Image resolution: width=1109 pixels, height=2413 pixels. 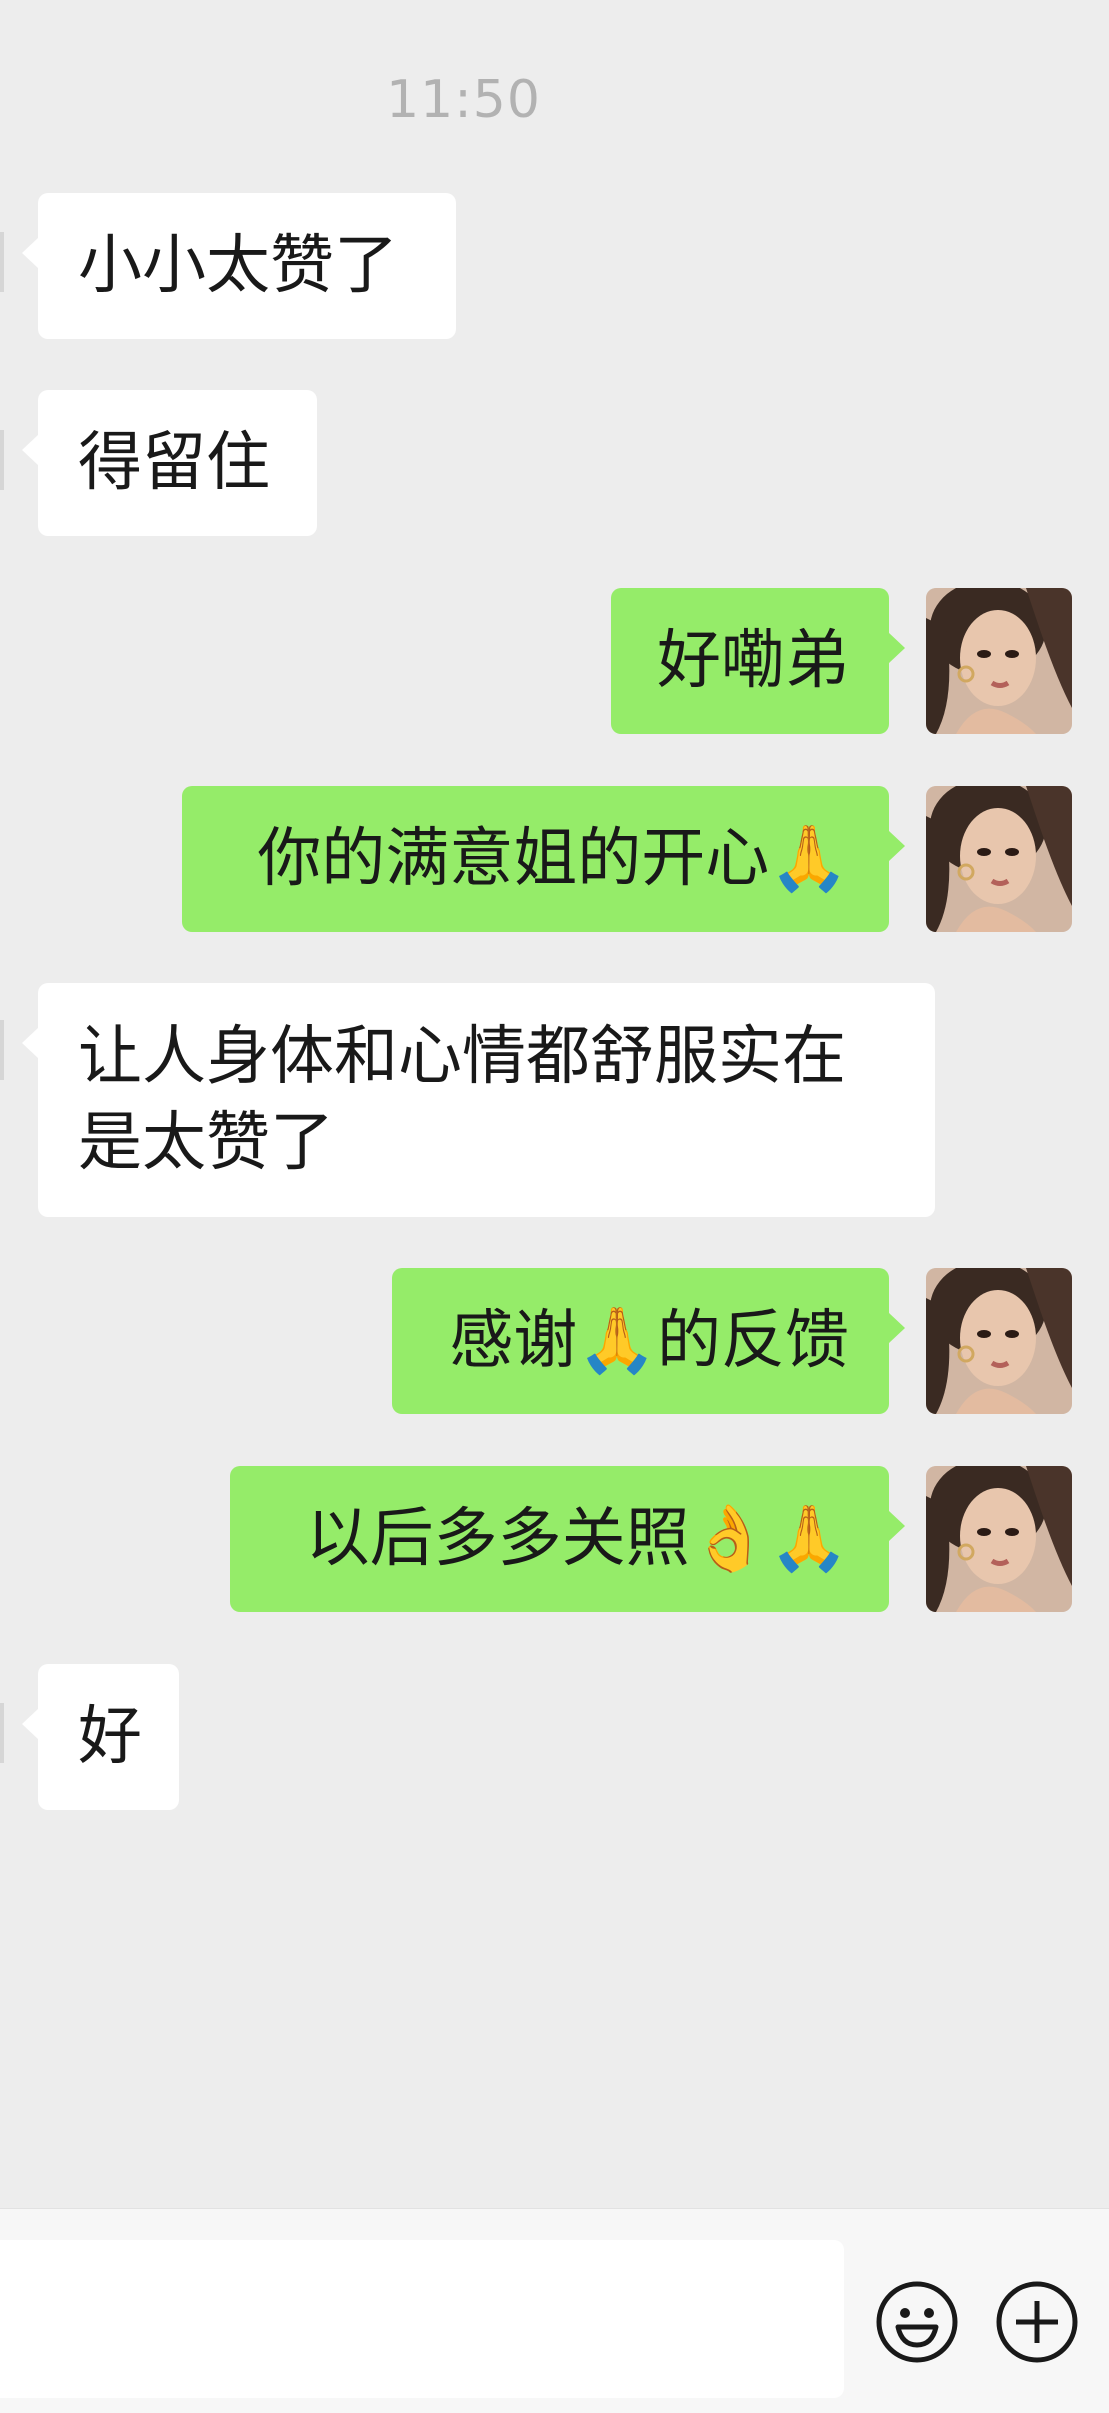 I want to click on outgoing-message: 好嘞弟, so click(x=758, y=661).